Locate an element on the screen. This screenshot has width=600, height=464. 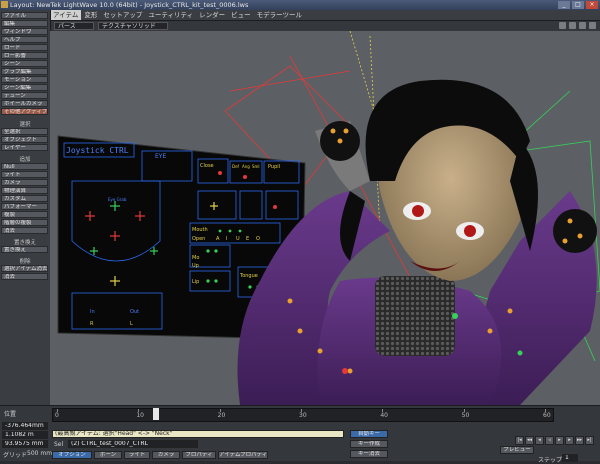
menu-tabs: アイテム 変形 セットアップ ユーティリティ レンダー ビュー モデラーツール is located at coordinates (177, 15).